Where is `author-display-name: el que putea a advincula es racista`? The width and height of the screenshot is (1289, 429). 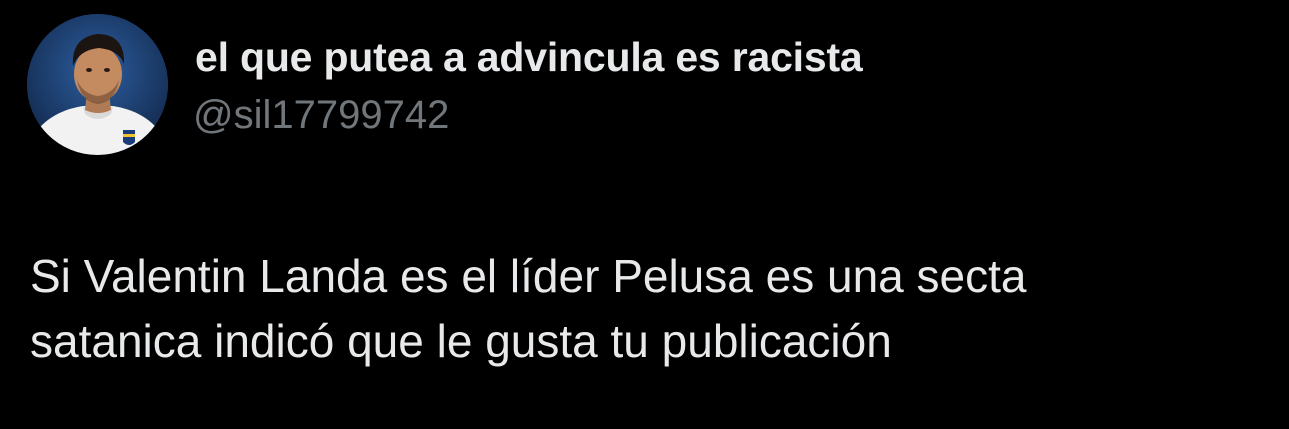
author-display-name: el que putea a advincula es racista is located at coordinates (529, 57).